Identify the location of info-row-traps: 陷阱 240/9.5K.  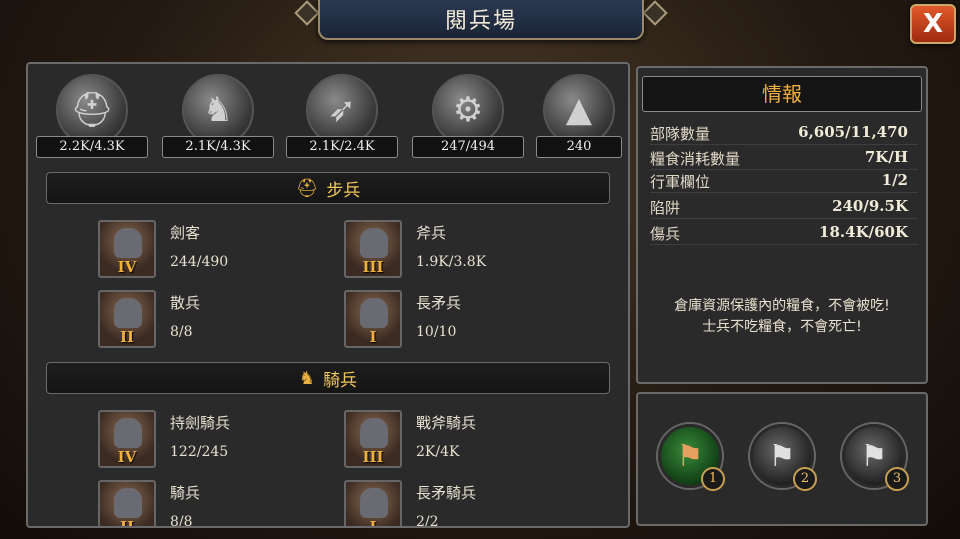
(784, 206).